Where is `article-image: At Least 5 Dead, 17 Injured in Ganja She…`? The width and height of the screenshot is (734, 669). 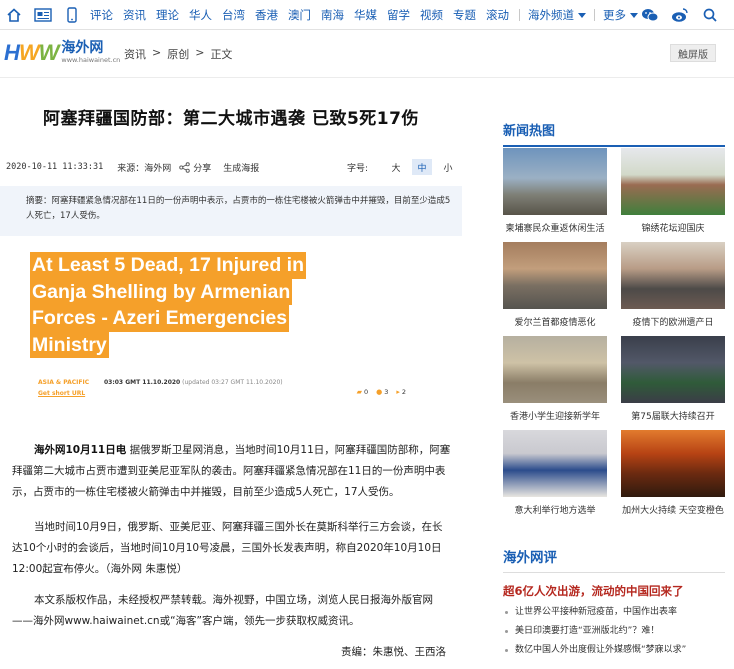 article-image: At Least 5 Dead, 17 Injured in Ganja She… is located at coordinates (230, 332).